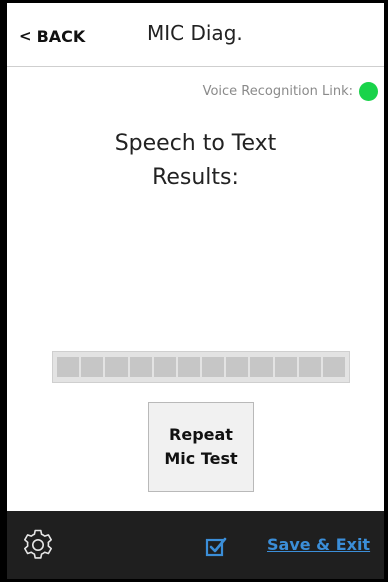 This screenshot has height=582, width=388. Describe the element at coordinates (61, 36) in the screenshot. I see `back-label: BACK` at that location.